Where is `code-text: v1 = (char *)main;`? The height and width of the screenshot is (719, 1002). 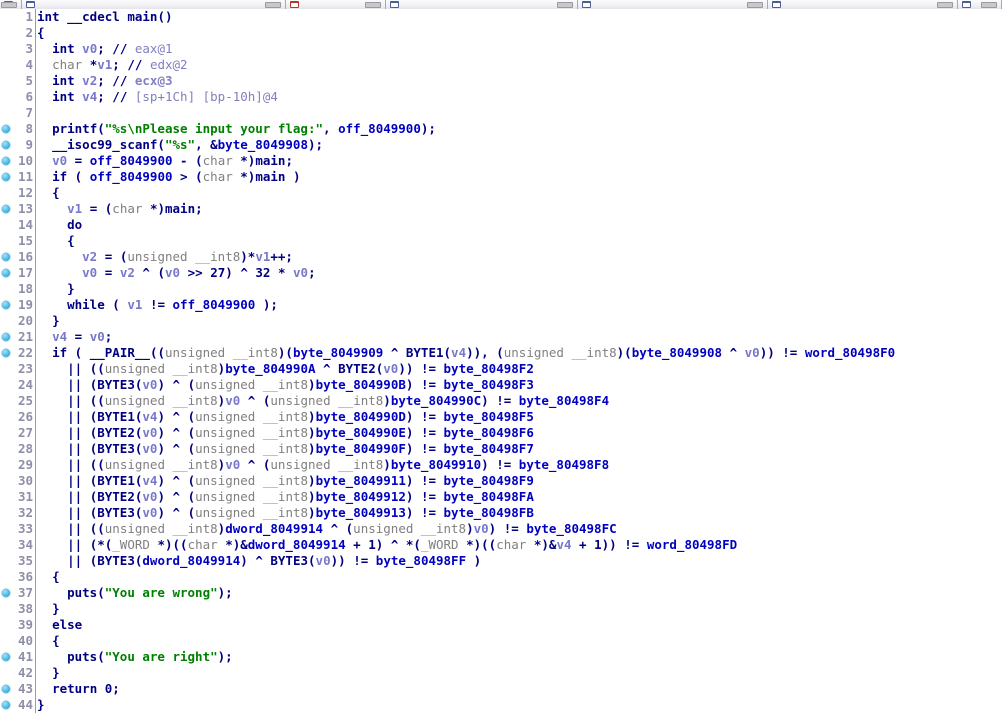
code-text: v1 = (char *)main; is located at coordinates (120, 209).